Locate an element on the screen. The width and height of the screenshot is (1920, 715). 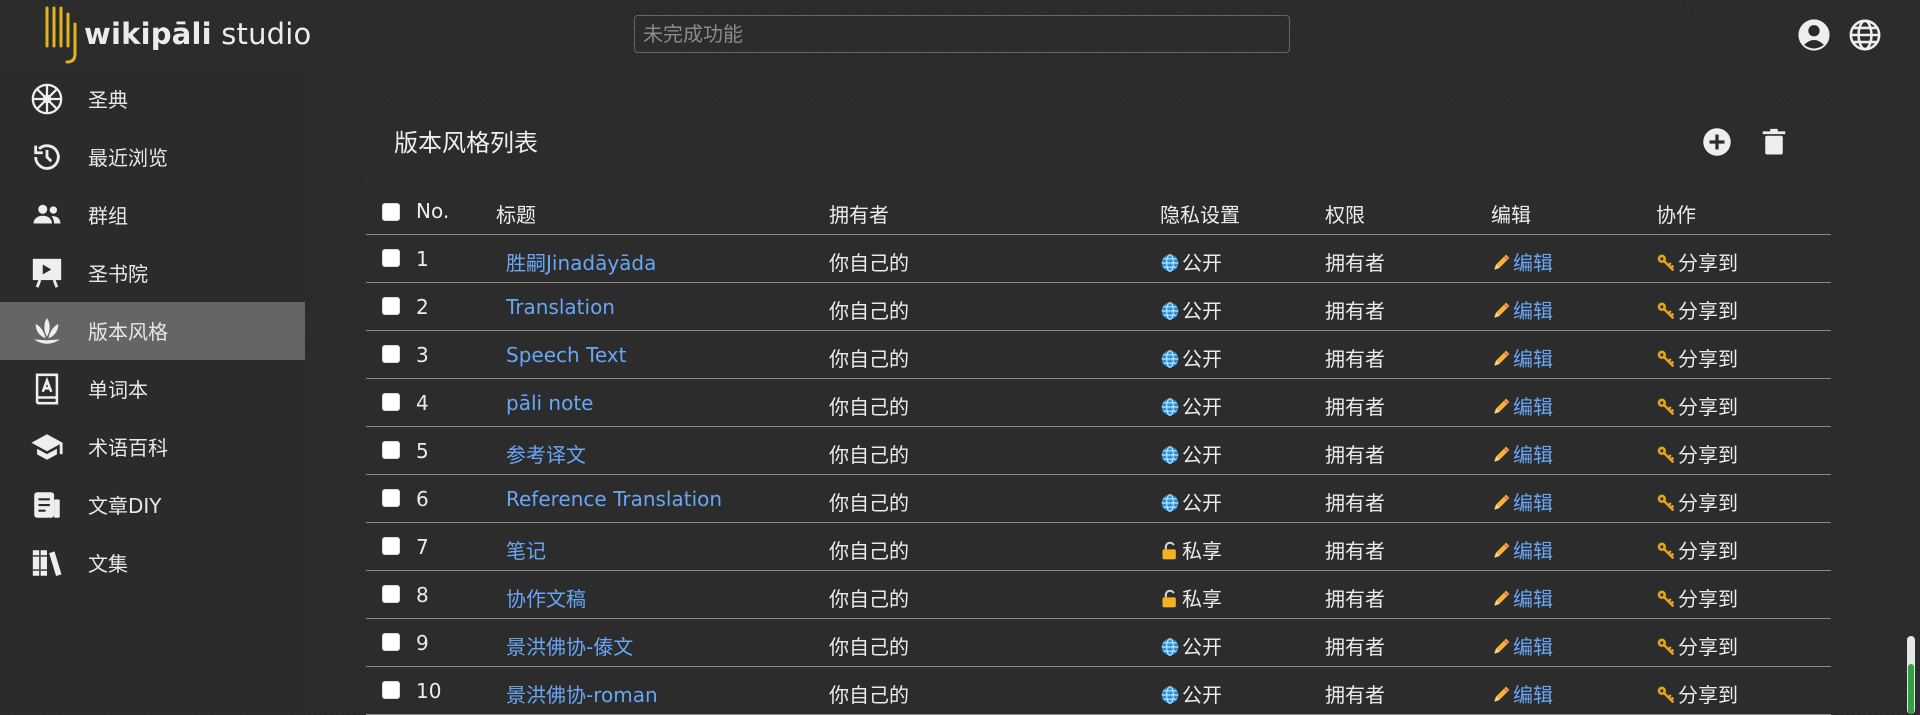
column-header-no: No. is located at coordinates (433, 211).